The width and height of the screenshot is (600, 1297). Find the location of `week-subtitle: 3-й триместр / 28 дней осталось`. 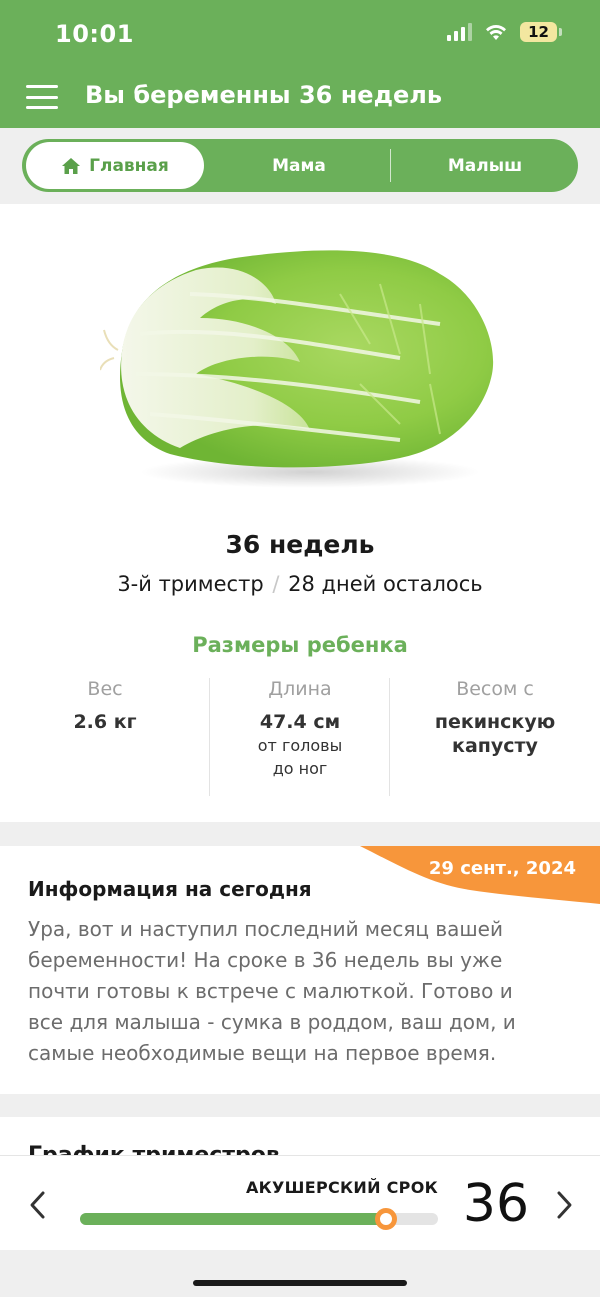

week-subtitle: 3-й триместр / 28 дней осталось is located at coordinates (300, 584).